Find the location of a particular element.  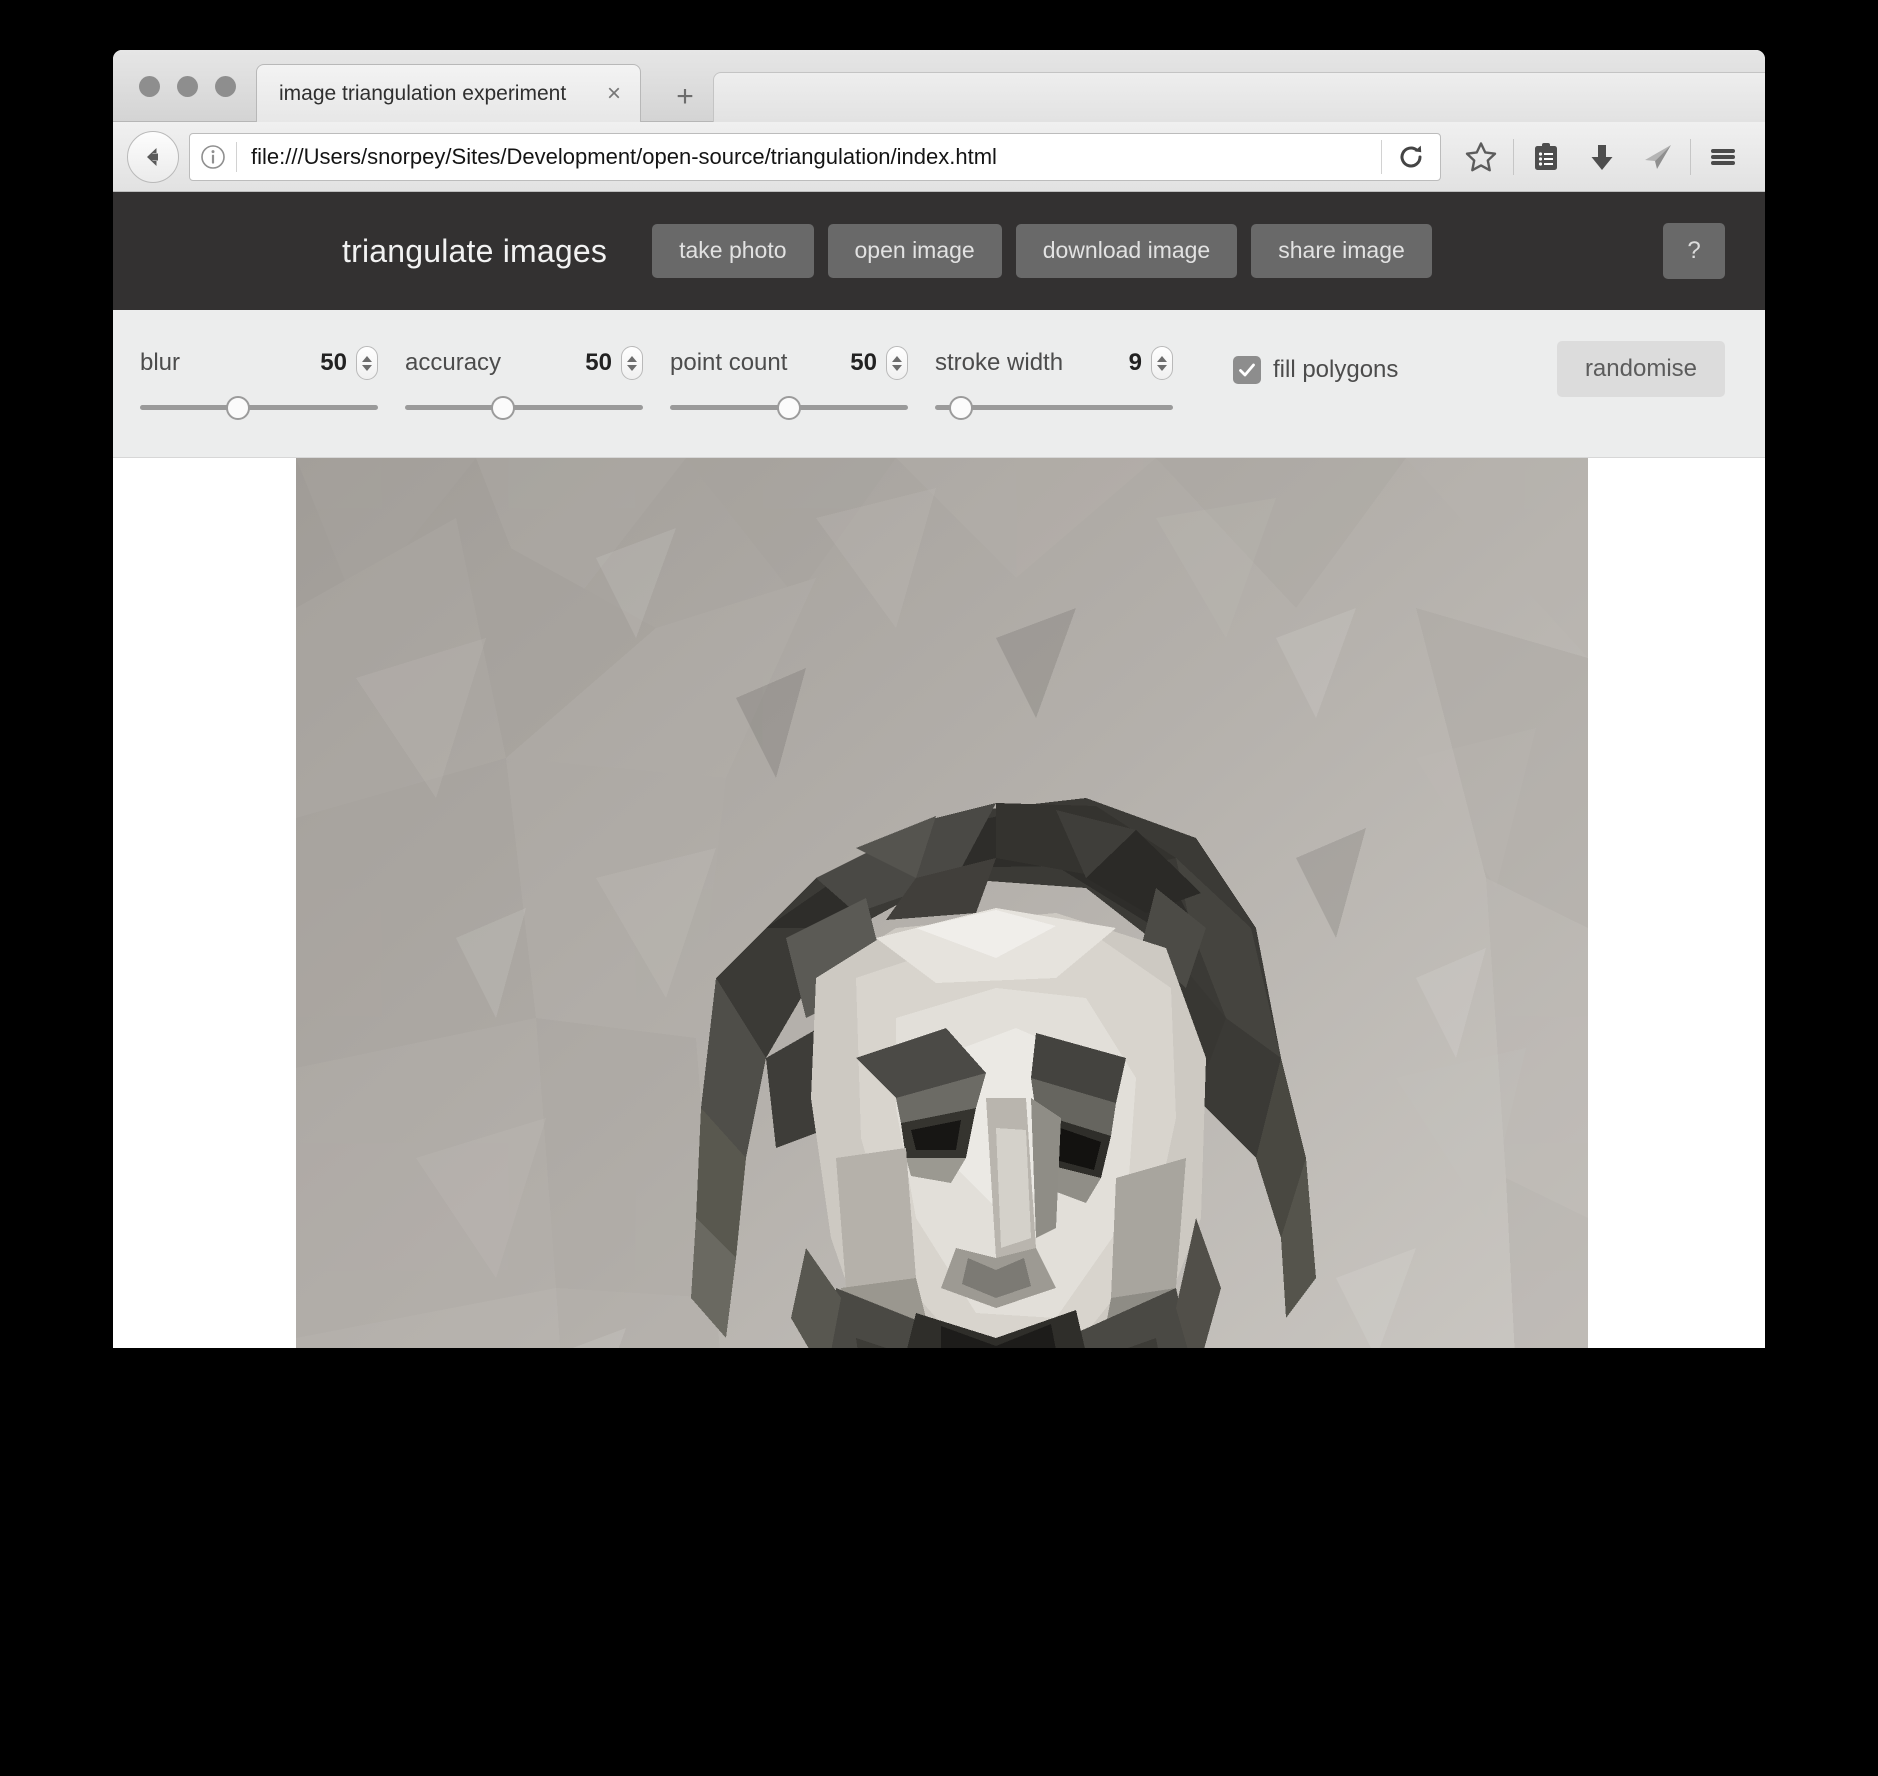

browser-tab-strip: image triangulation experiment × + is located at coordinates (939, 86).